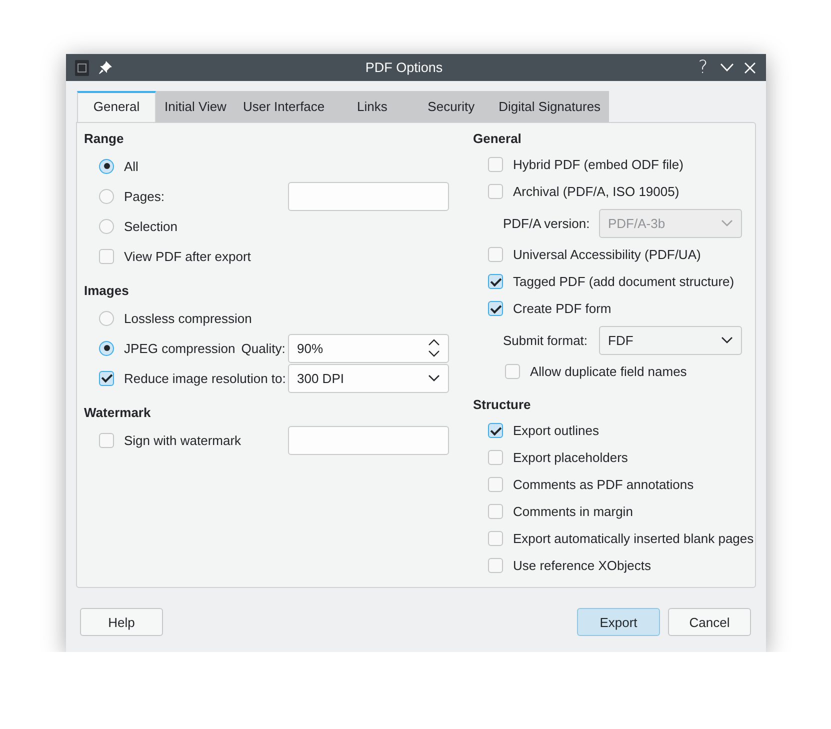  What do you see at coordinates (368, 378) in the screenshot?
I see `dropdown: 300 DPI` at bounding box center [368, 378].